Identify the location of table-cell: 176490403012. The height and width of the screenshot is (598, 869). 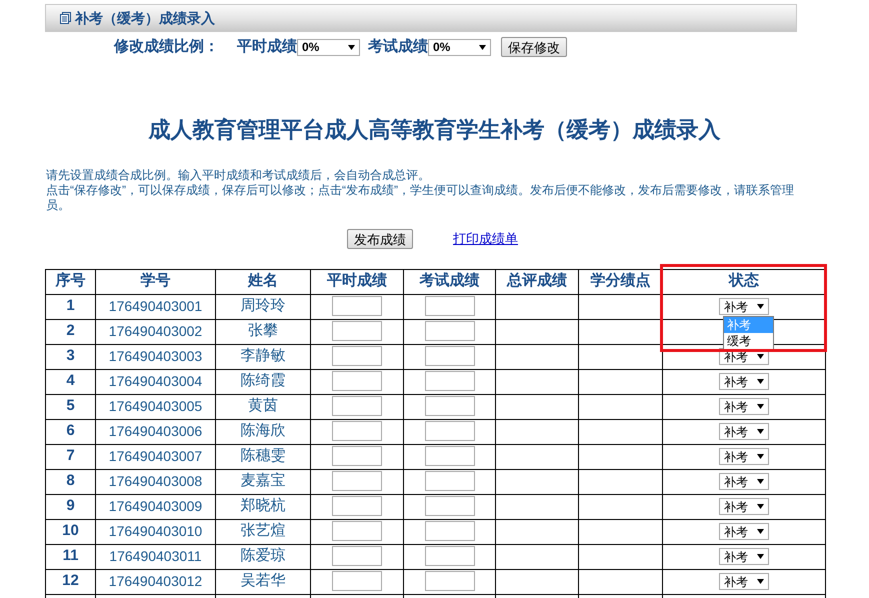
(156, 581).